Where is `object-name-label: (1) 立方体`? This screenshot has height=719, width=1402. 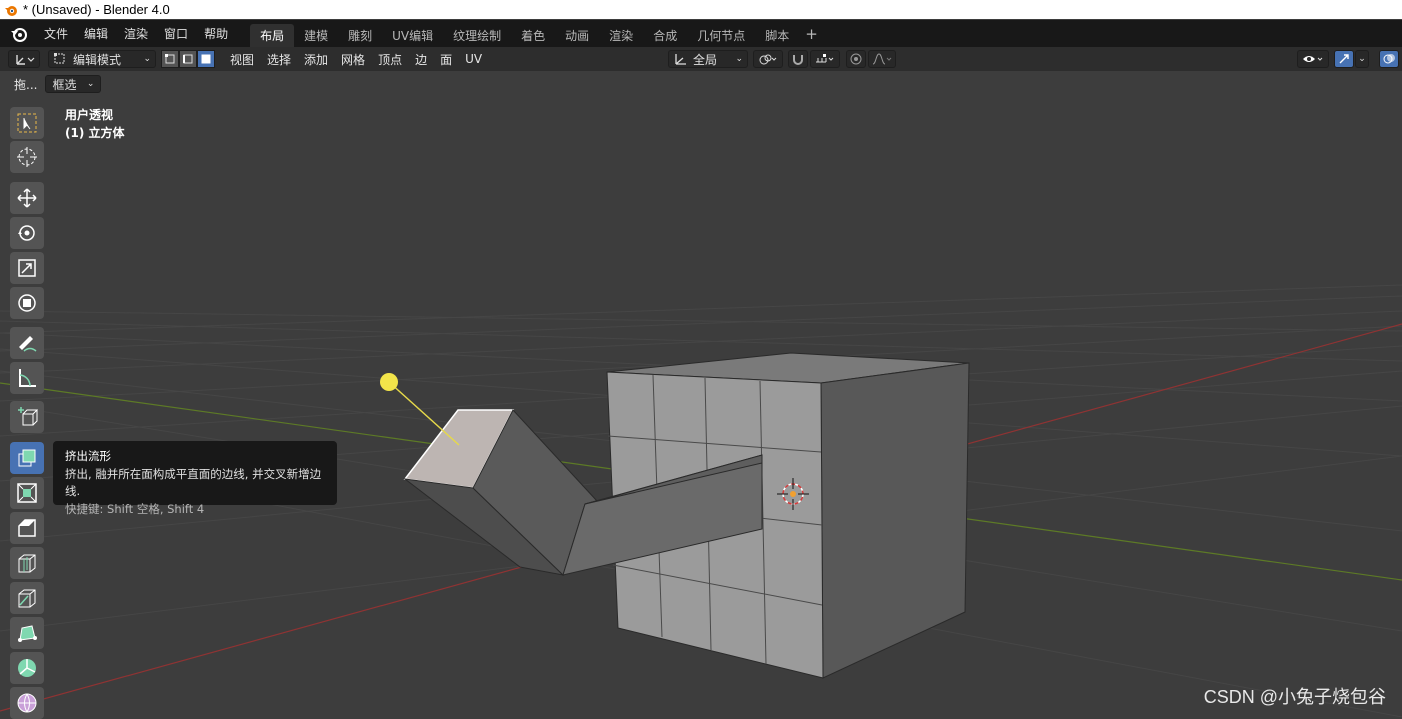 object-name-label: (1) 立方体 is located at coordinates (95, 132).